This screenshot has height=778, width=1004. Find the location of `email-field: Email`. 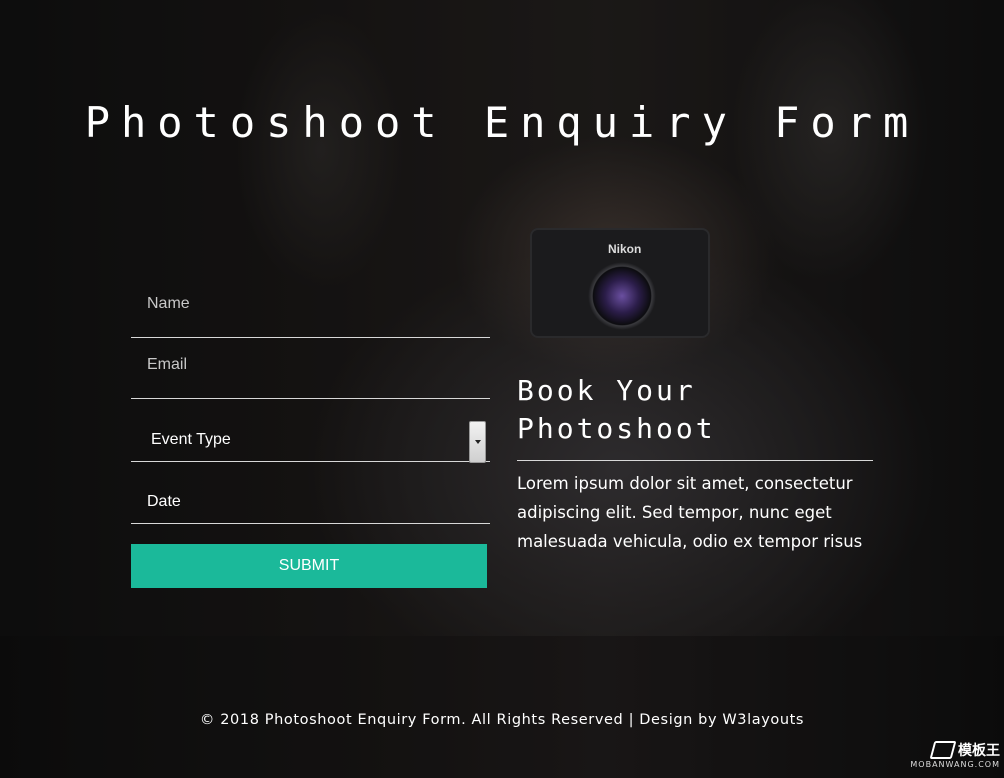

email-field: Email is located at coordinates (310, 368).